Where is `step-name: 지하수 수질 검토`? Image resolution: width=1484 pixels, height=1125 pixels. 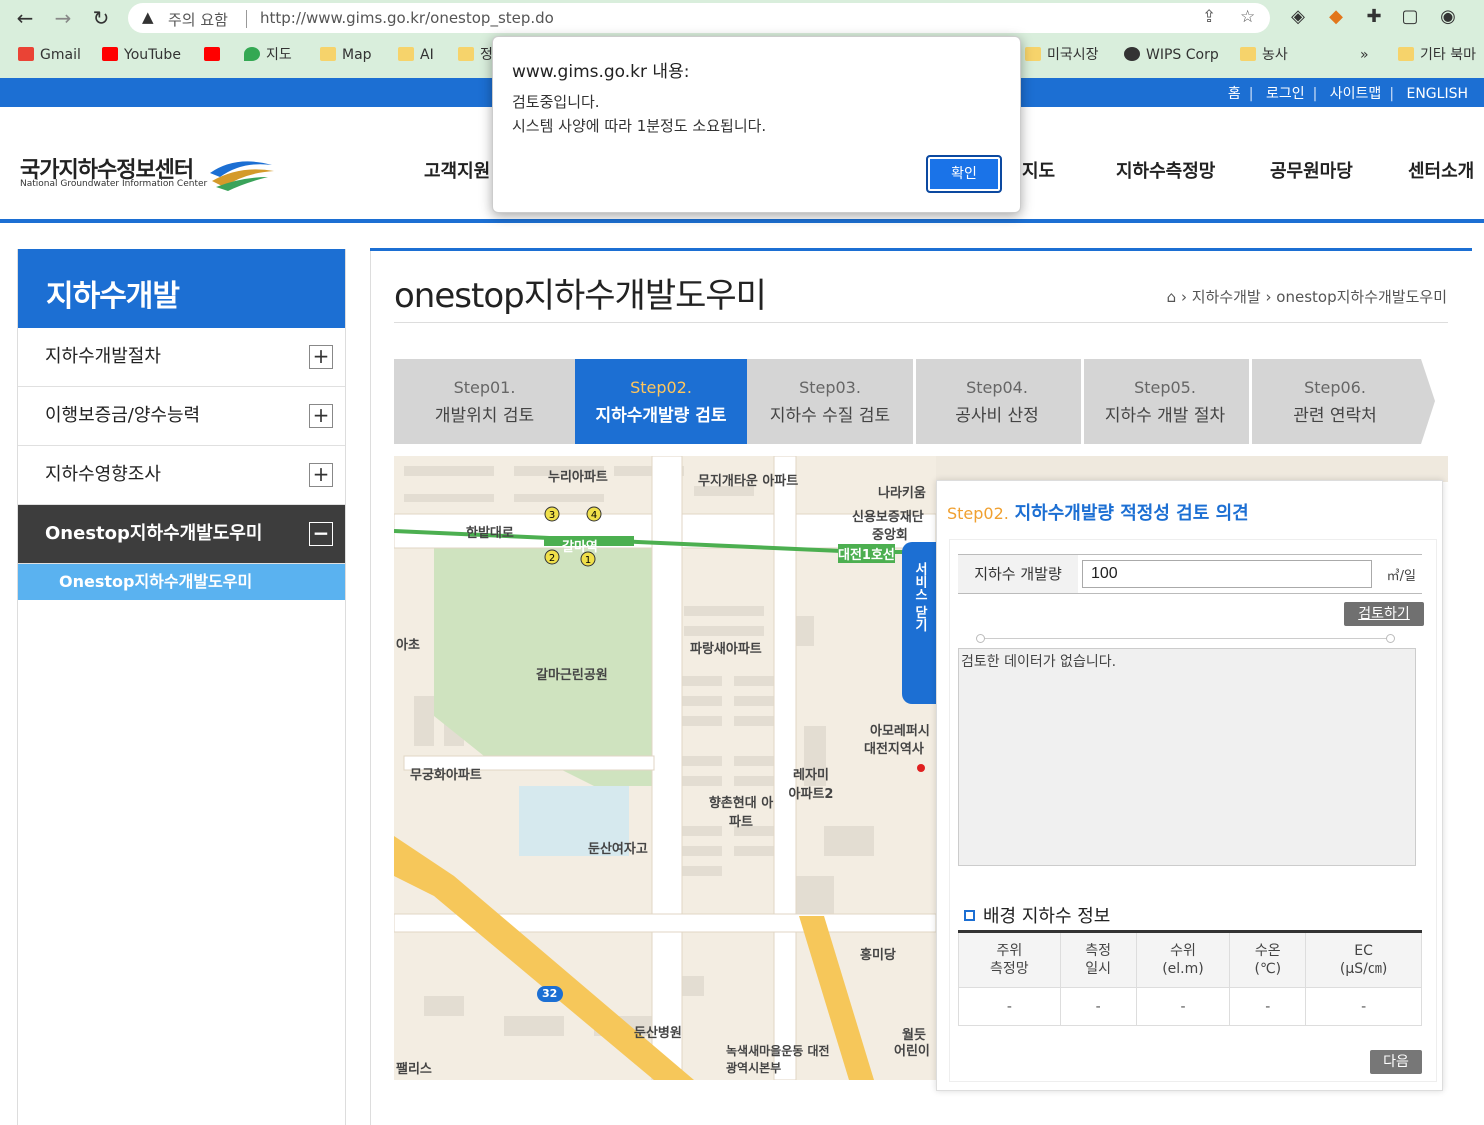 step-name: 지하수 수질 검토 is located at coordinates (830, 416).